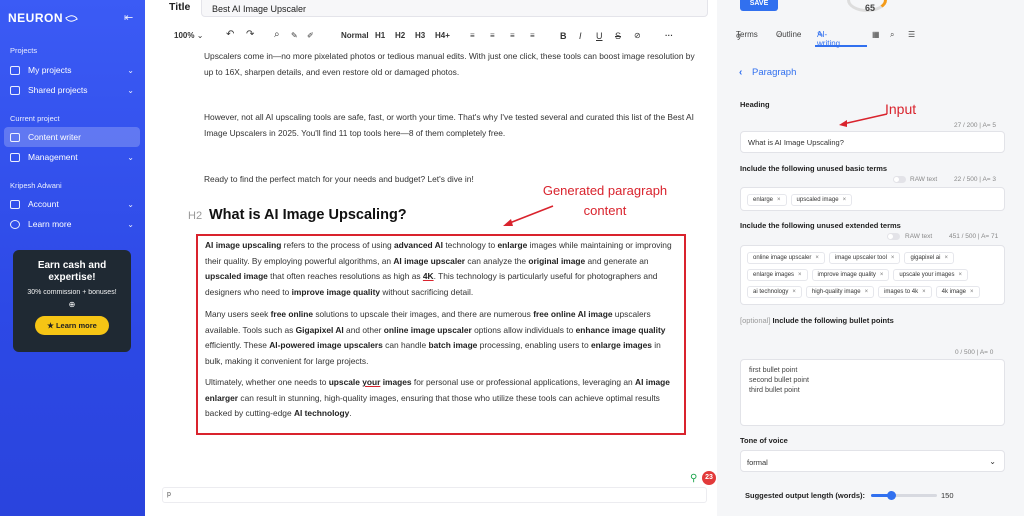 This screenshot has width=1024, height=516. What do you see at coordinates (43, 18) in the screenshot?
I see `logo: NEURON` at bounding box center [43, 18].